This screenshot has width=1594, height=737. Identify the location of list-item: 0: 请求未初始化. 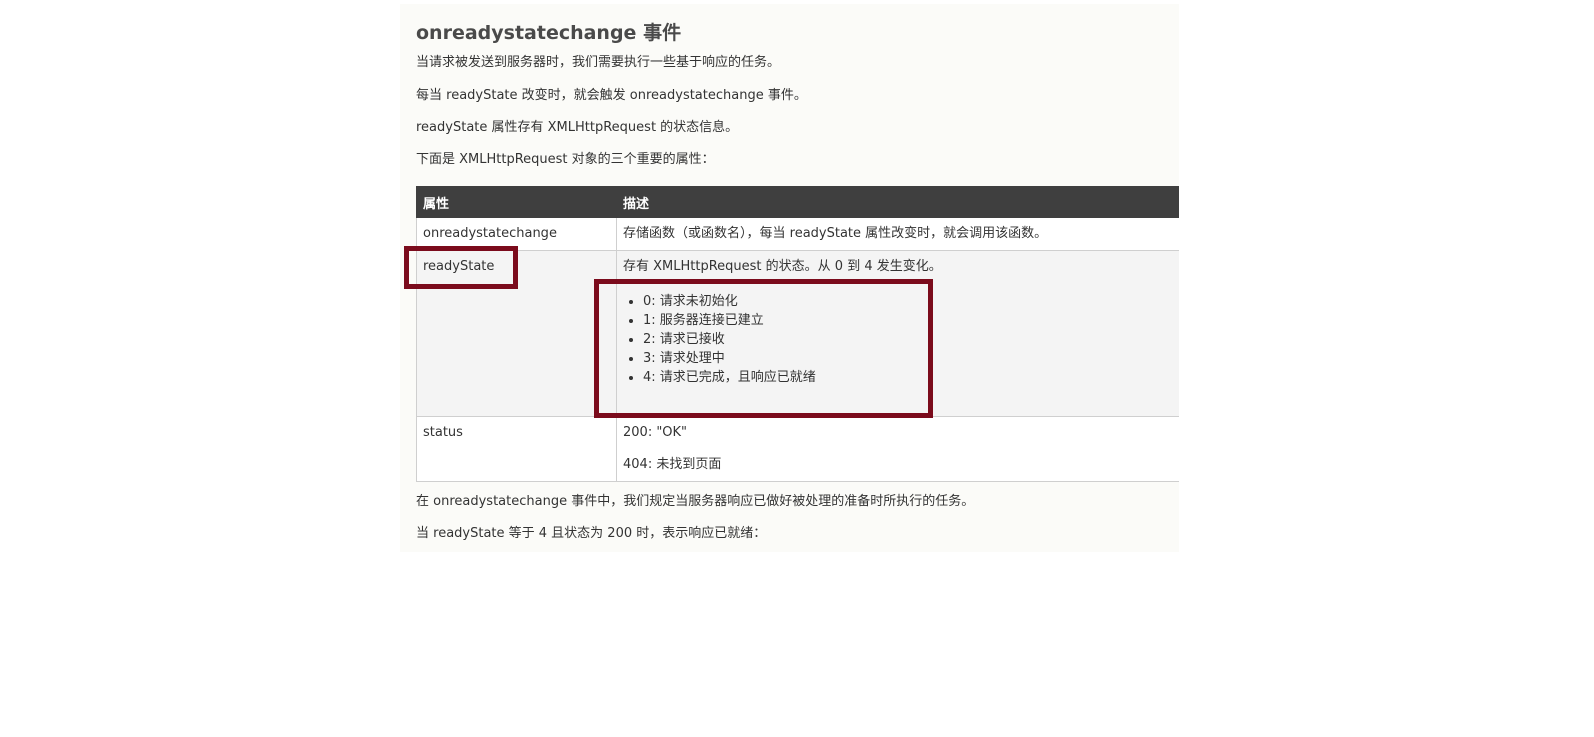
(908, 301).